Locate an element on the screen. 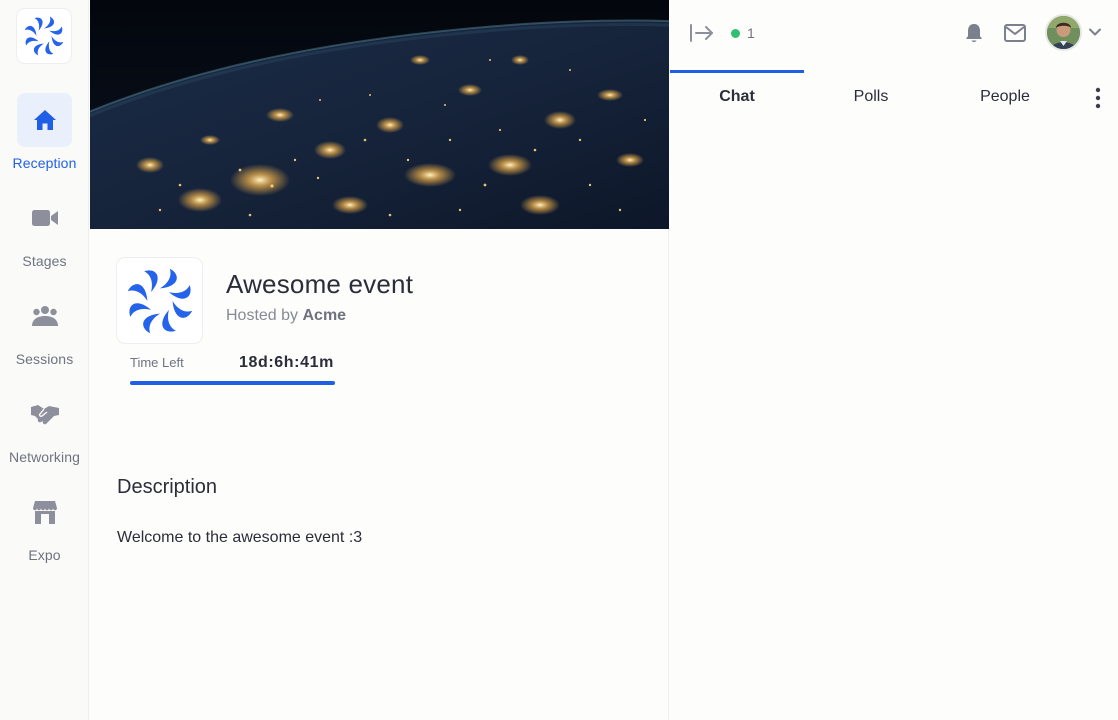  chevron-down-icon is located at coordinates (1095, 32).